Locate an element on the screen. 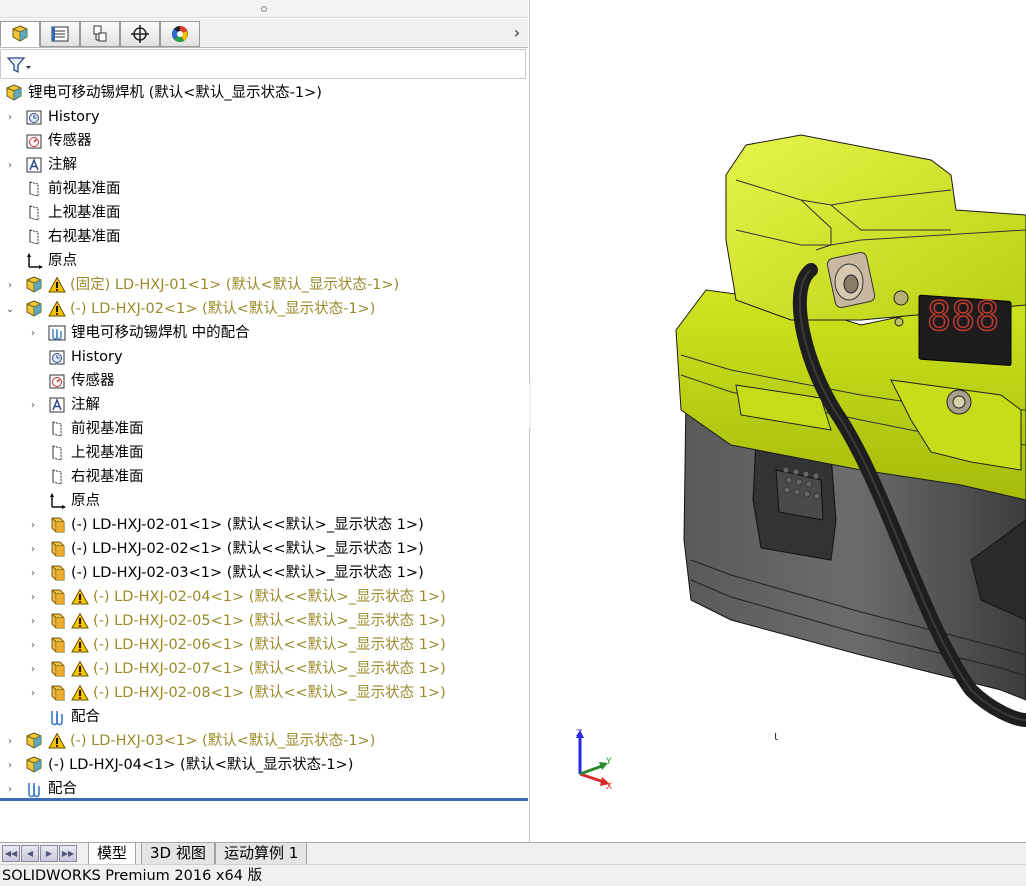 This screenshot has width=1026, height=886. tree-row: › (-) LD-HXJ-02-04<1> (默认<<默认>_显示状态 1>) is located at coordinates (264, 597).